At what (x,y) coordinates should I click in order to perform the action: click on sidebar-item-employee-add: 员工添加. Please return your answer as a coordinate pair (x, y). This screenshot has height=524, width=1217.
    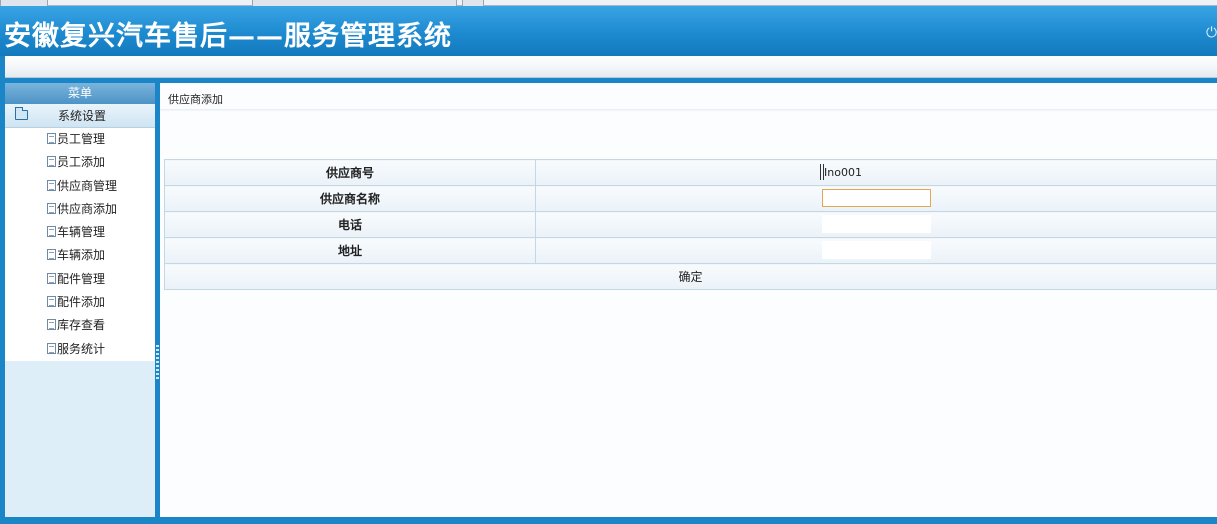
    Looking at the image, I should click on (80, 162).